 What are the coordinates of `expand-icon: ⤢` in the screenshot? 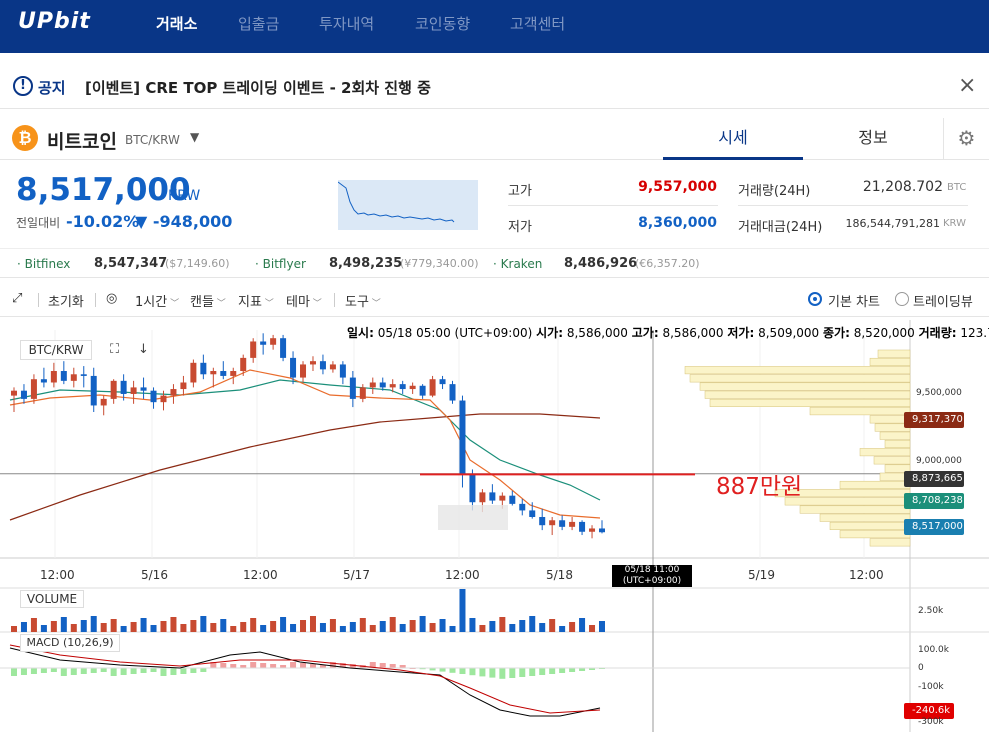 It's located at (17, 298).